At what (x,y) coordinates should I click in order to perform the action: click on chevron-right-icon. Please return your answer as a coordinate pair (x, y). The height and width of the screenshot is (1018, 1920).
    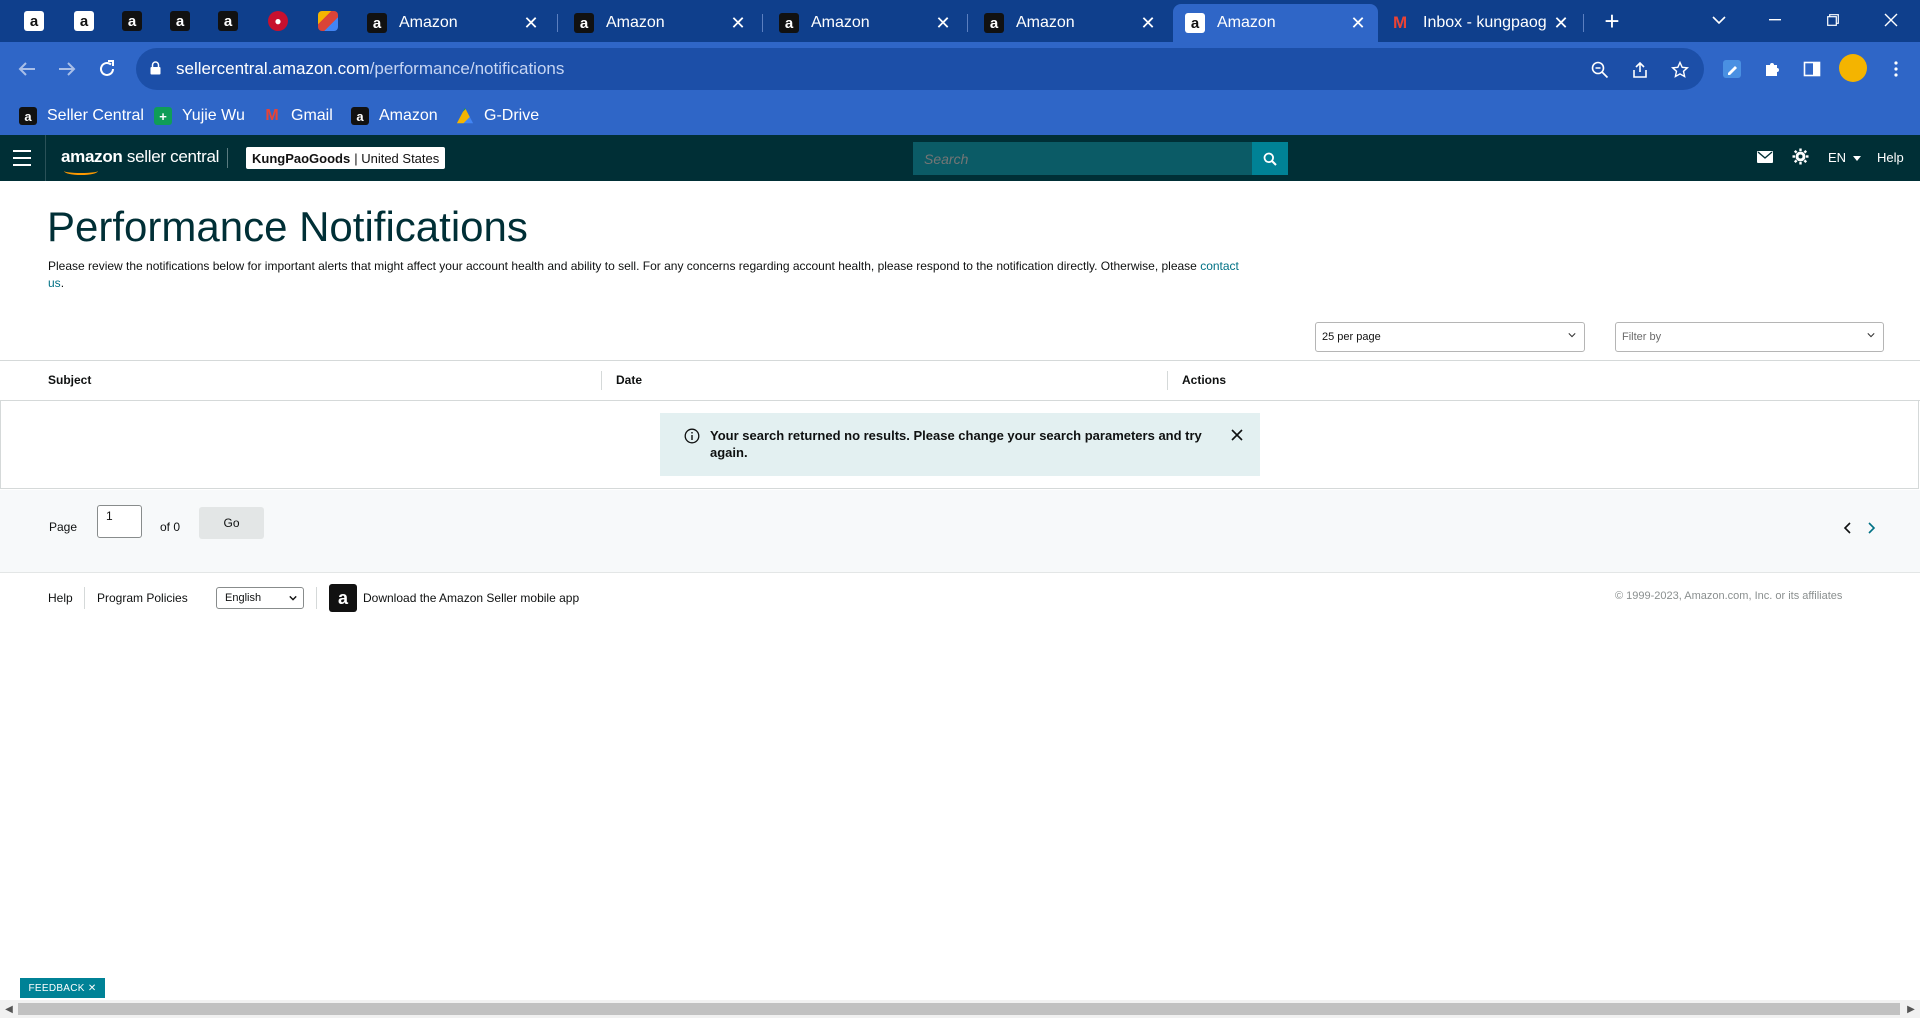
    Looking at the image, I should click on (1871, 528).